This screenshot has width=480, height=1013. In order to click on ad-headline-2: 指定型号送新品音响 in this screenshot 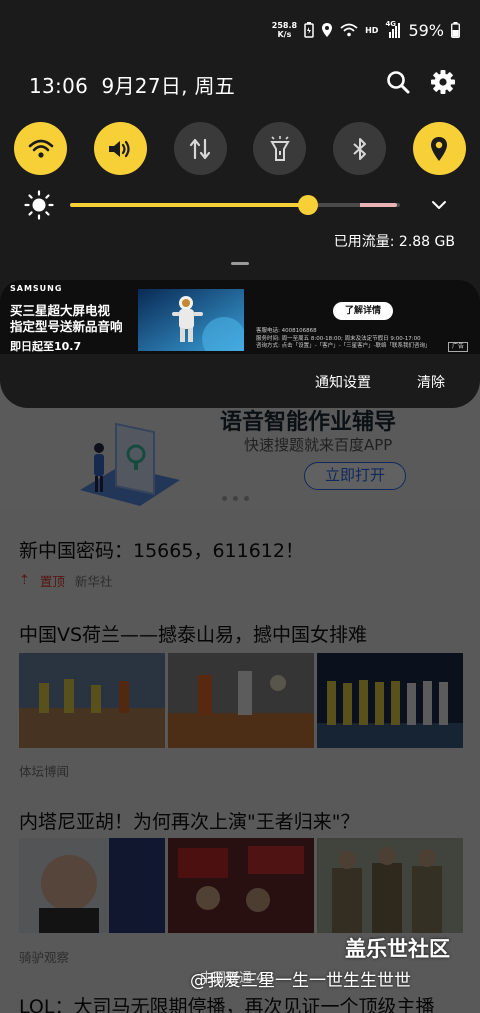, I will do `click(66, 326)`.